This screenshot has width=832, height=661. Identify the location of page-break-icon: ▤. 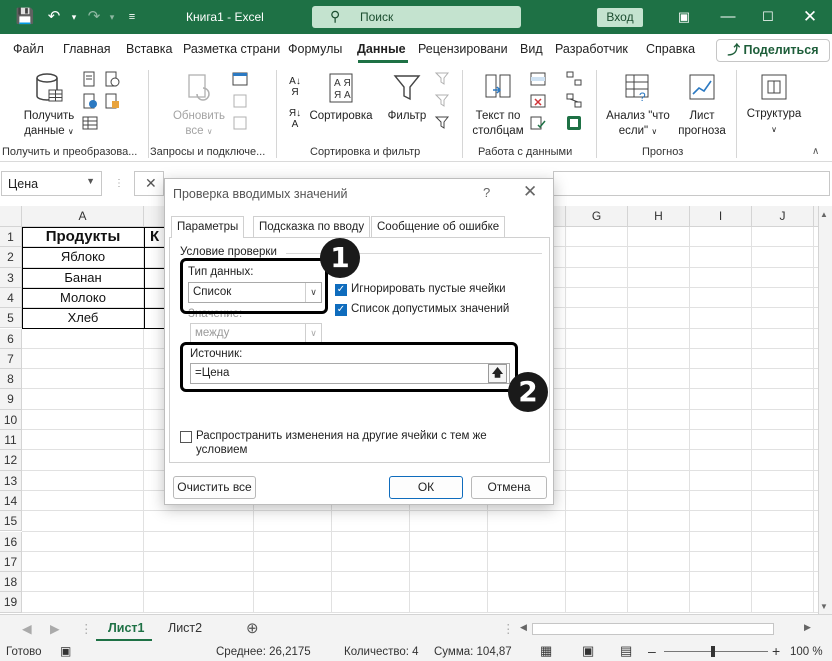
(626, 651).